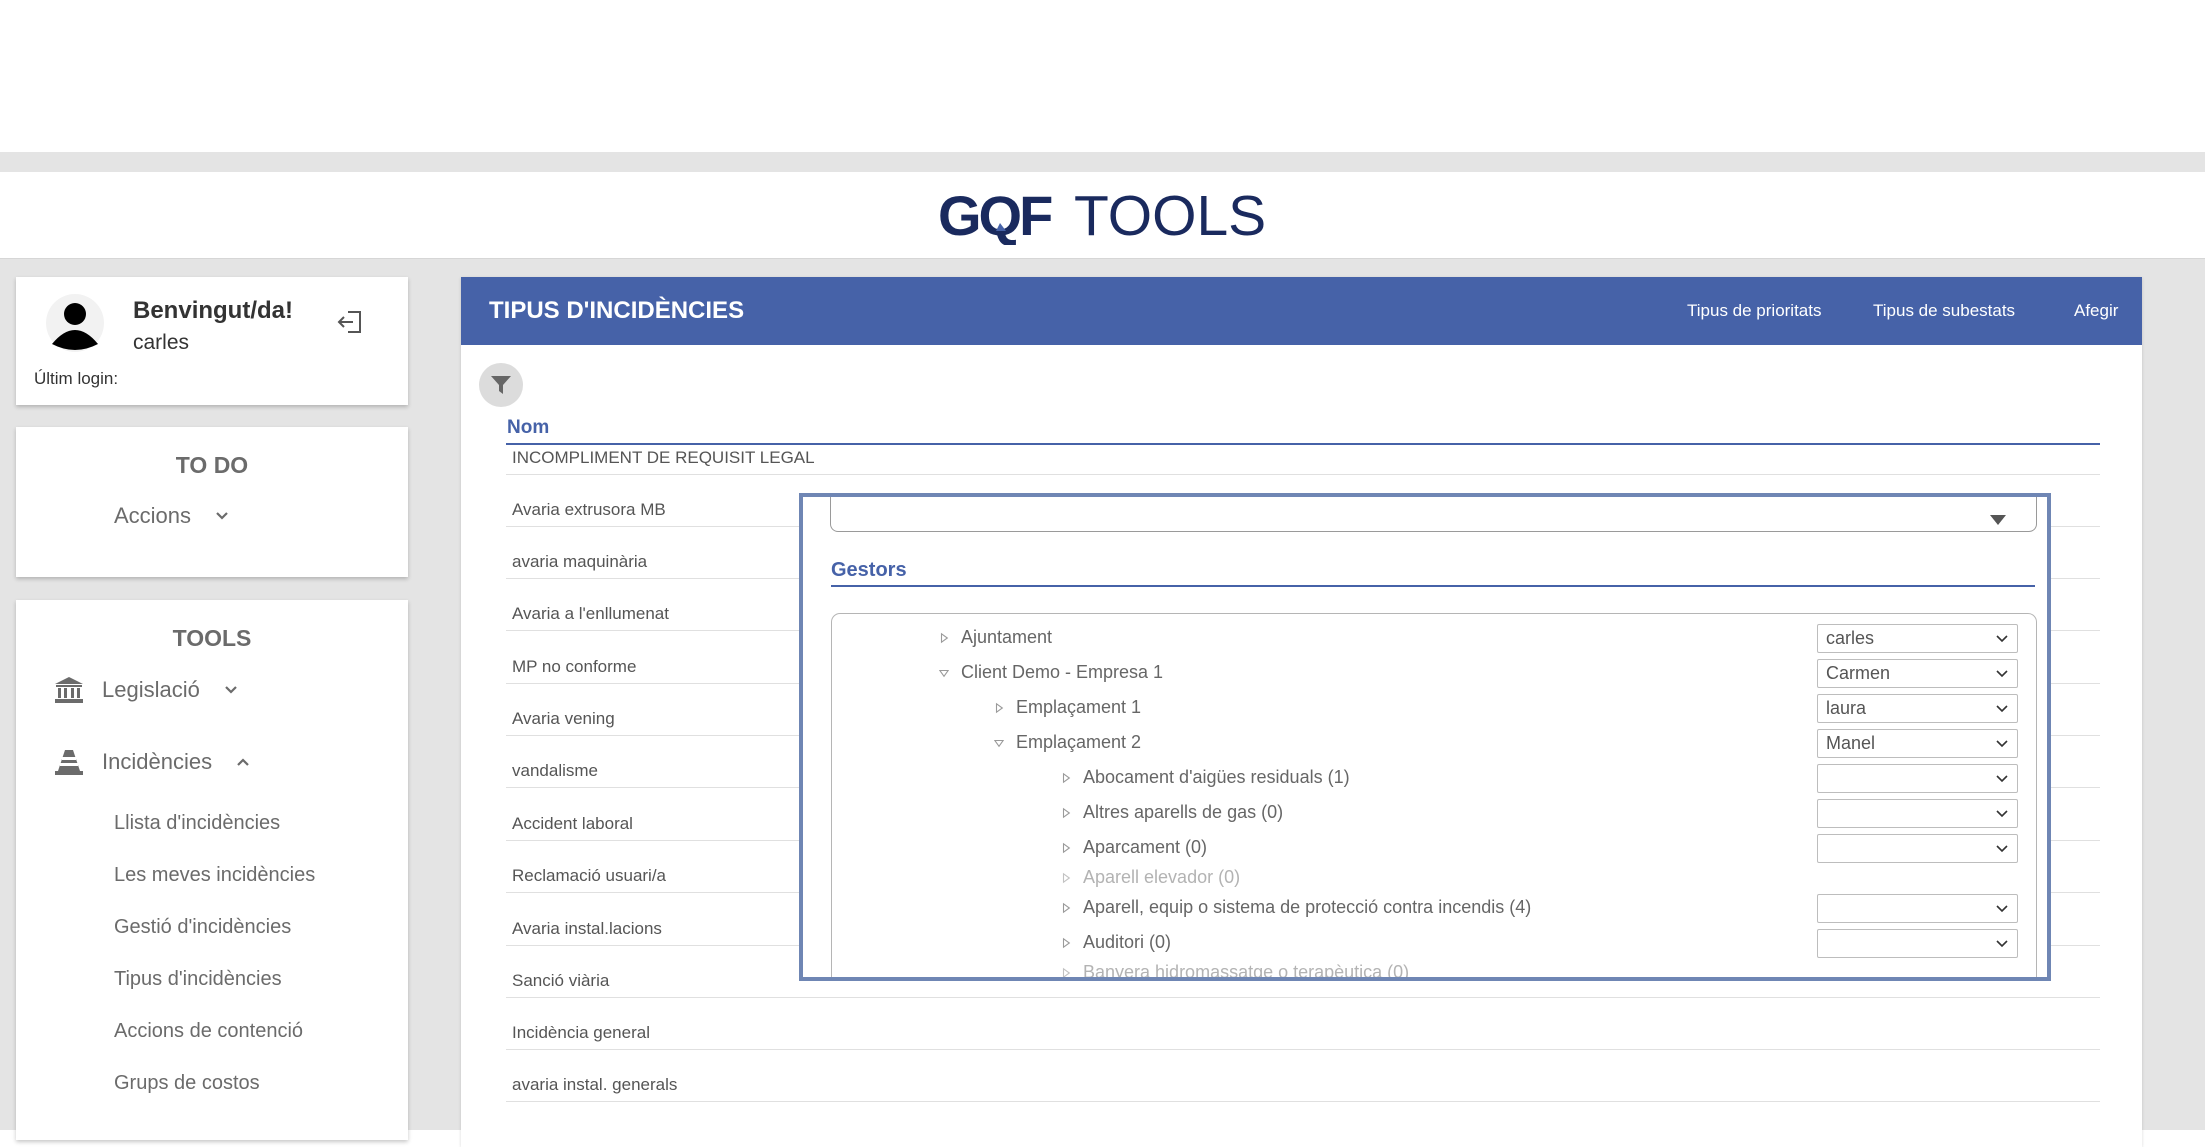 The width and height of the screenshot is (2205, 1147). Describe the element at coordinates (1998, 520) in the screenshot. I see `dropdown-arrow-icon` at that location.